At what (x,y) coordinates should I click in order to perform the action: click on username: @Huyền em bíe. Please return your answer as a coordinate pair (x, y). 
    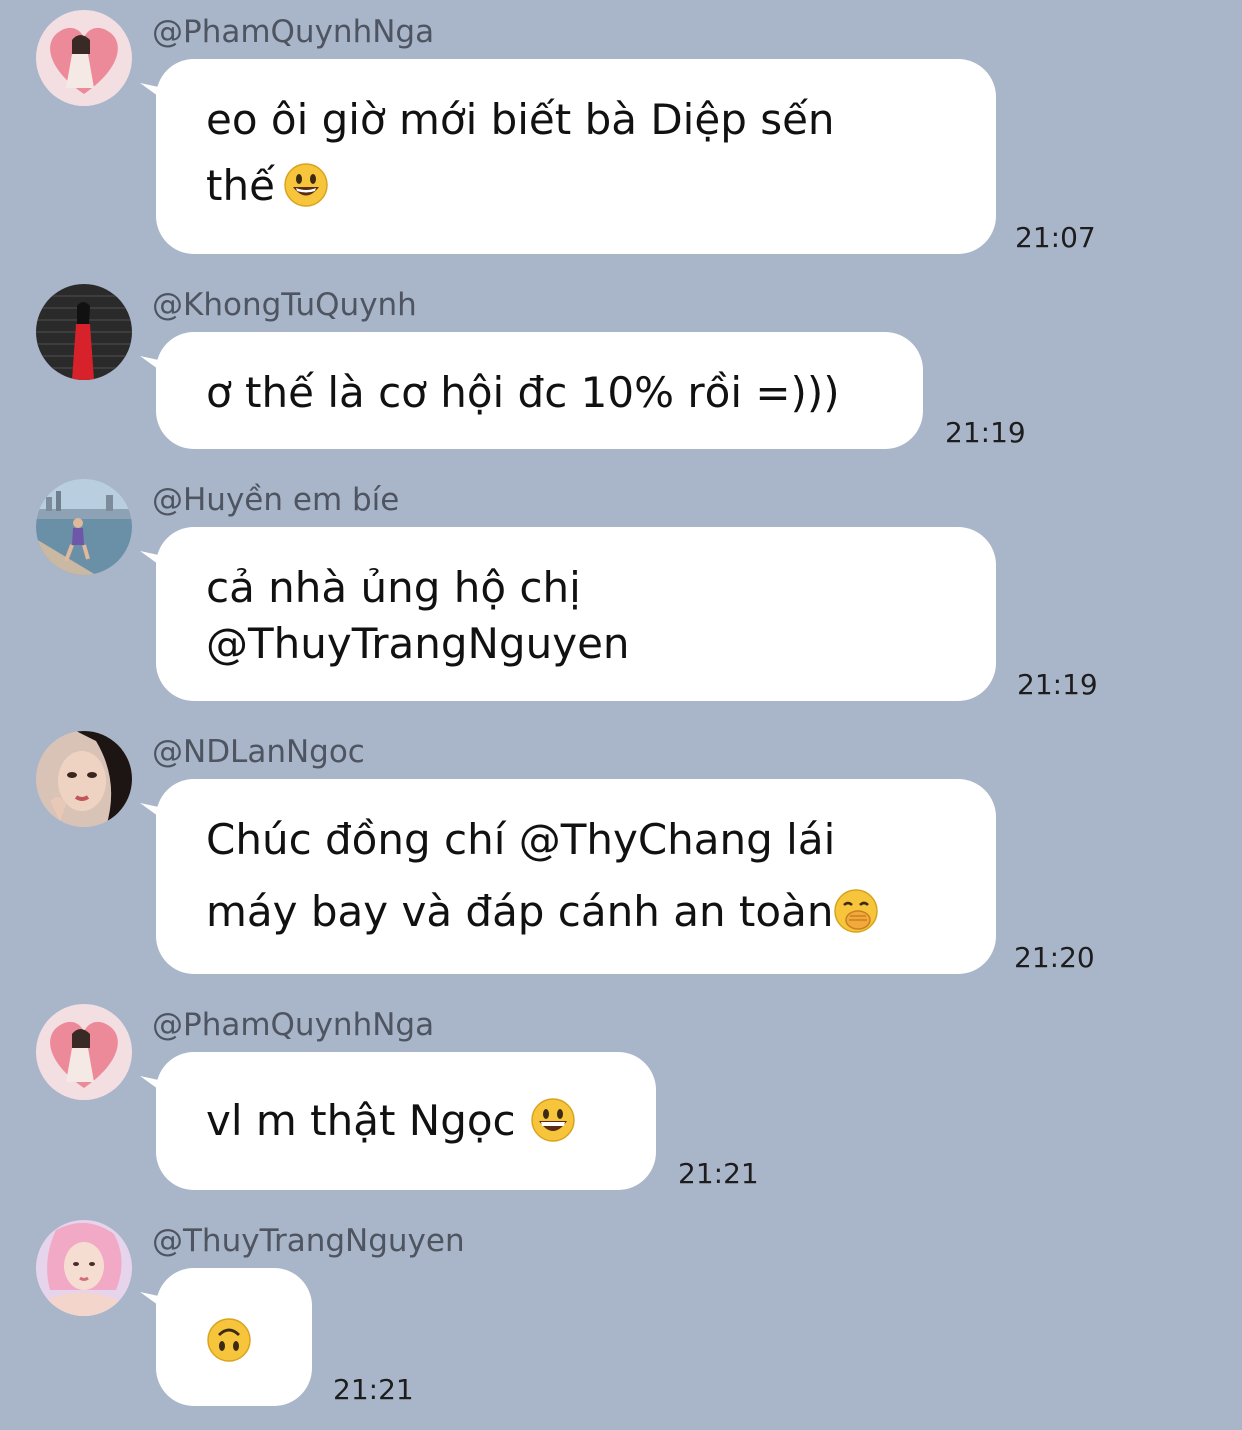
    Looking at the image, I should click on (275, 500).